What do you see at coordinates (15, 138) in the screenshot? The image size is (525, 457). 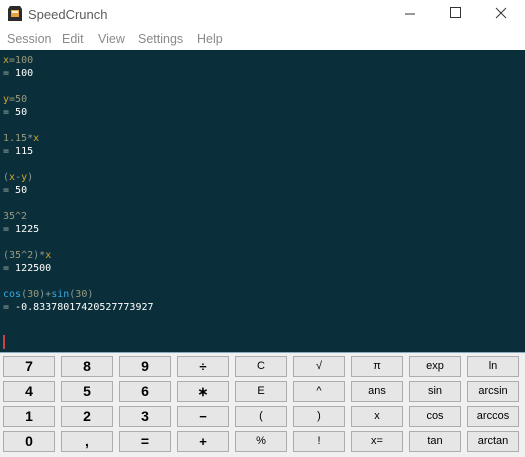 I see `expression-token: 1.15` at bounding box center [15, 138].